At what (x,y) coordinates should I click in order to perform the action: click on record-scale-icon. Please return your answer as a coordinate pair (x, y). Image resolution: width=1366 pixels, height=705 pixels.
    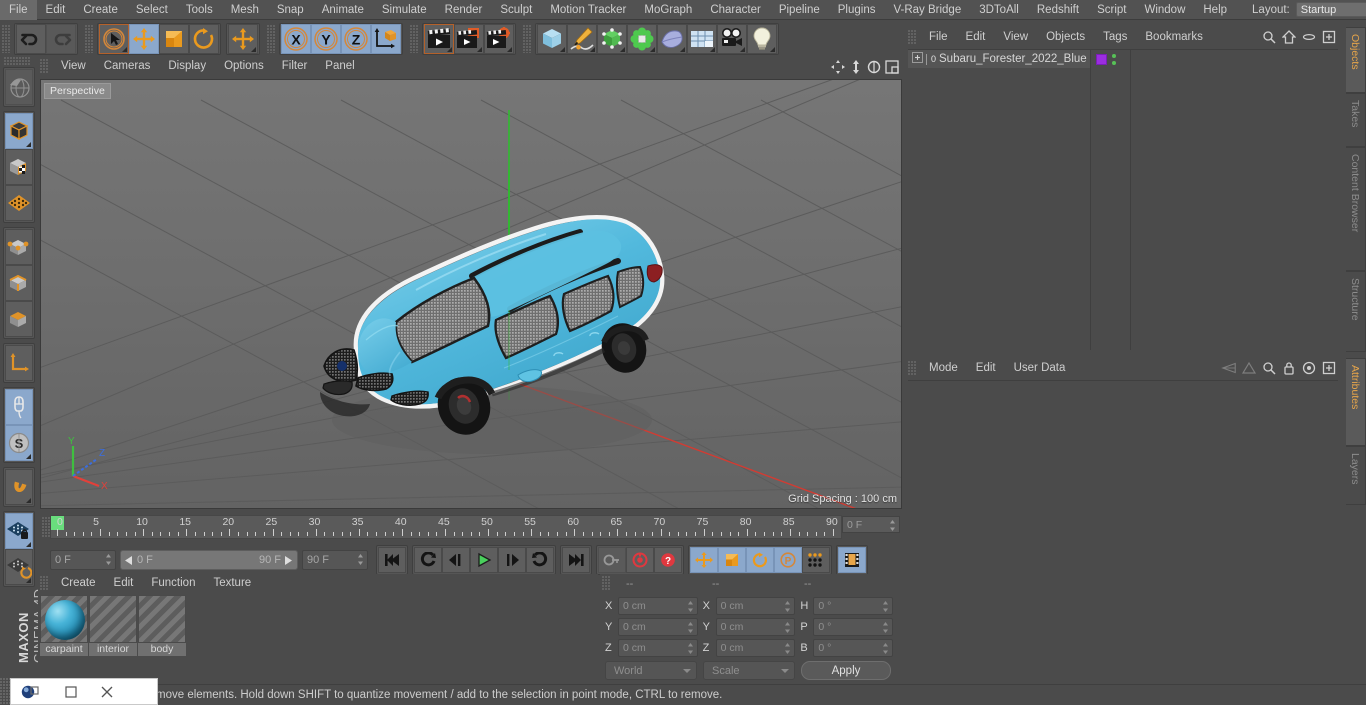
    Looking at the image, I should click on (732, 560).